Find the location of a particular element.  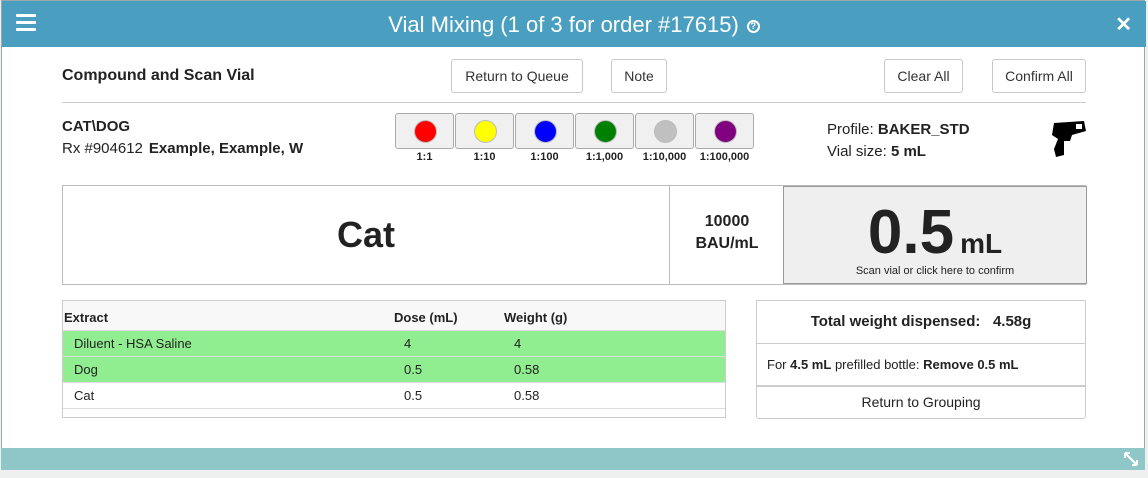

dilution-label: 1:10,000 is located at coordinates (664, 157).